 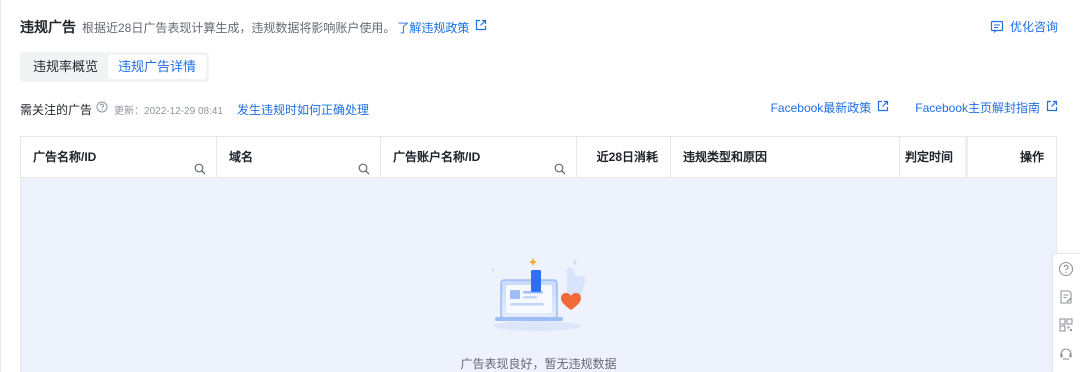 What do you see at coordinates (821, 108) in the screenshot?
I see `fb-policy-label: Facebook最新政策` at bounding box center [821, 108].